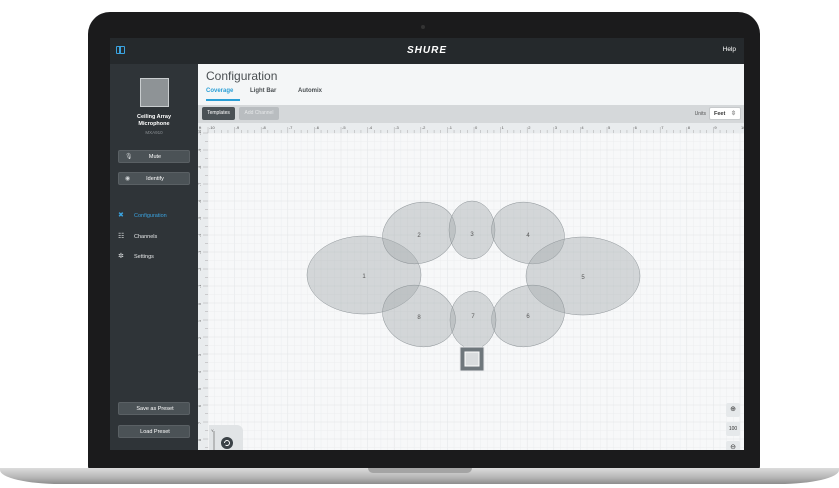 The image size is (839, 488). I want to click on tab-automix: Automix, so click(310, 91).